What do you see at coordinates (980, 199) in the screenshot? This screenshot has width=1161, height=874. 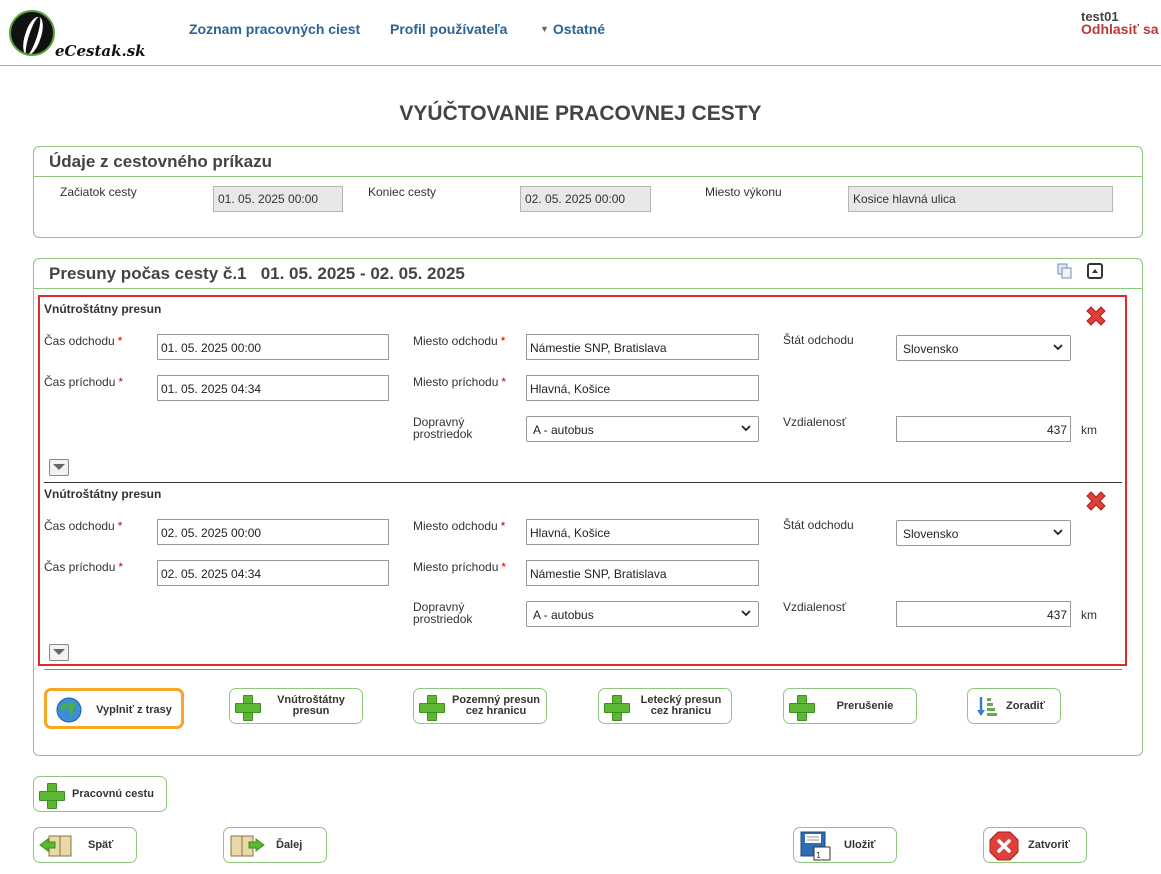 I see `trip-place-field: Kosice hlavná ulica` at bounding box center [980, 199].